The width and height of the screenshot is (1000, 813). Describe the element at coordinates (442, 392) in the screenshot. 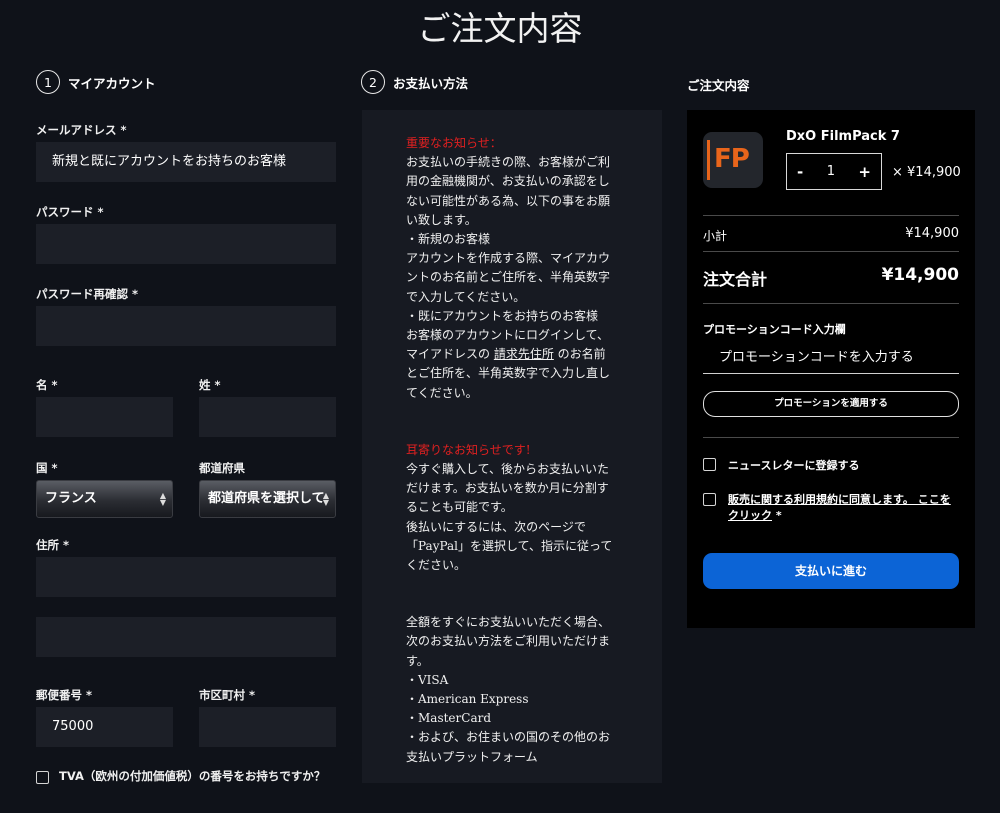

I see `notice-line: てください。` at that location.